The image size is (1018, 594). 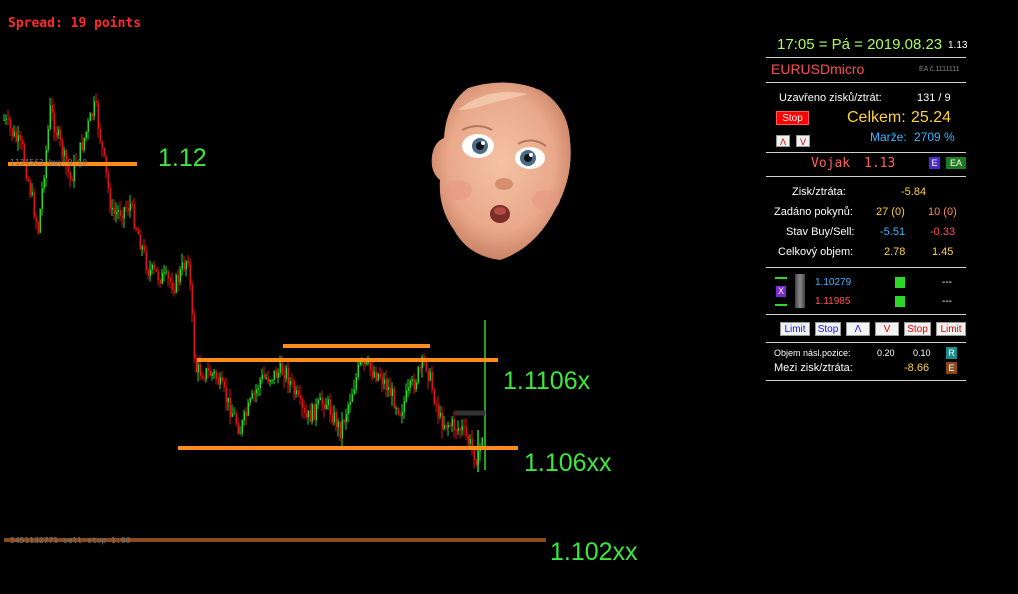 I want to click on between-pl-label: Mezi zisk/ztráta:, so click(x=813, y=368).